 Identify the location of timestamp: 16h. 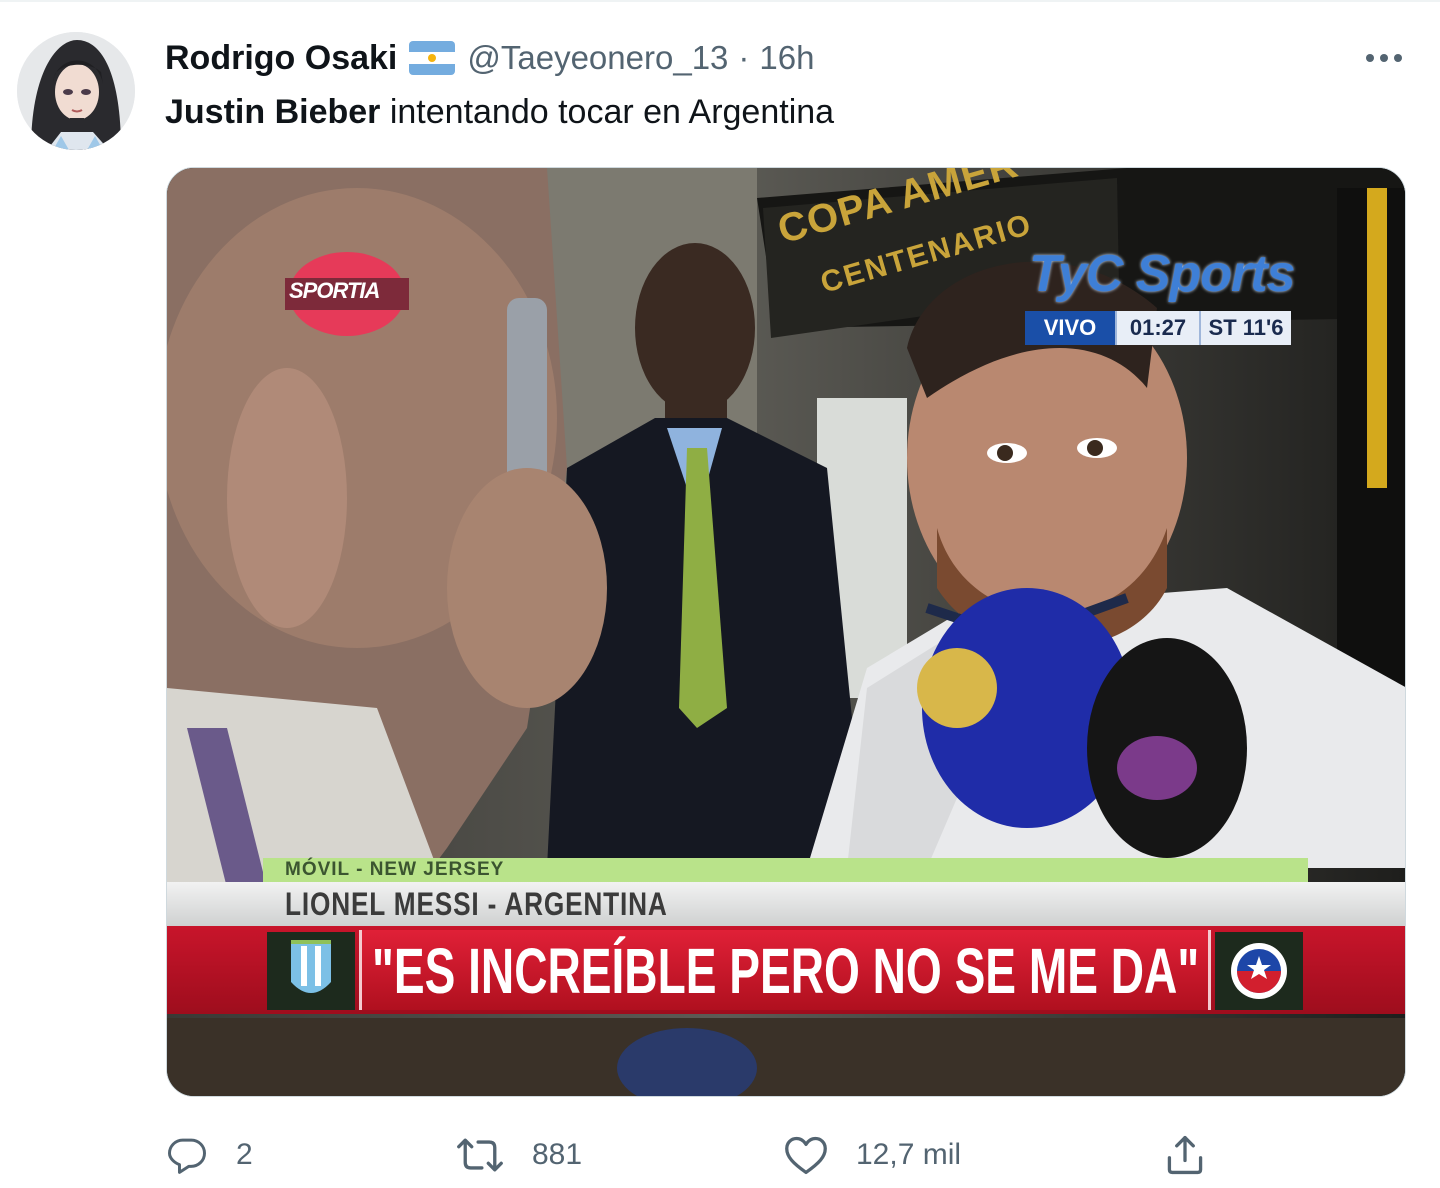
(786, 58).